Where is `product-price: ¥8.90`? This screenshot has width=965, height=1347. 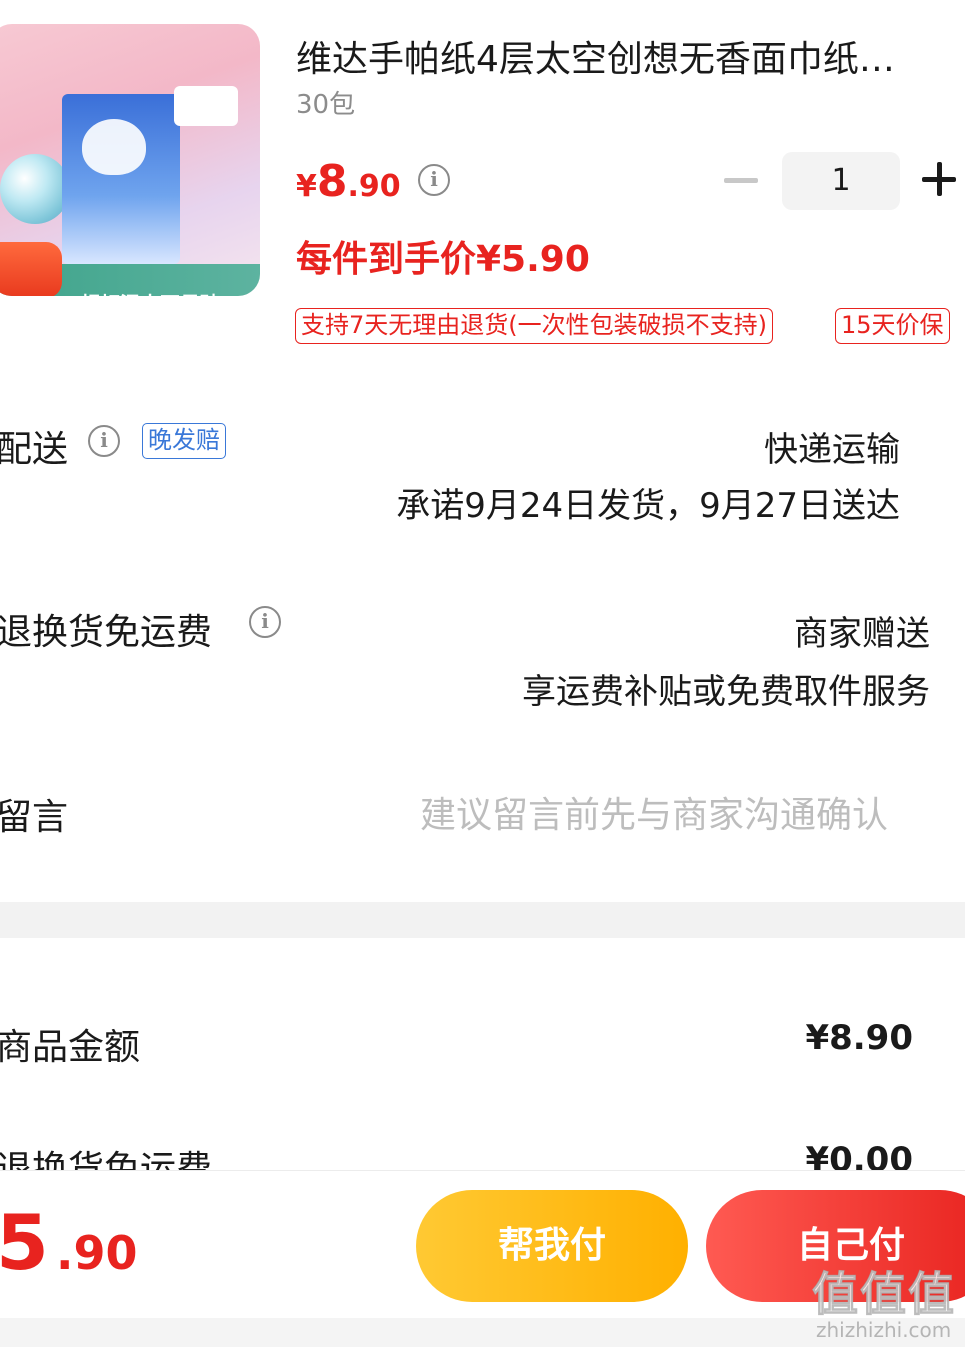
product-price: ¥8.90 is located at coordinates (348, 181).